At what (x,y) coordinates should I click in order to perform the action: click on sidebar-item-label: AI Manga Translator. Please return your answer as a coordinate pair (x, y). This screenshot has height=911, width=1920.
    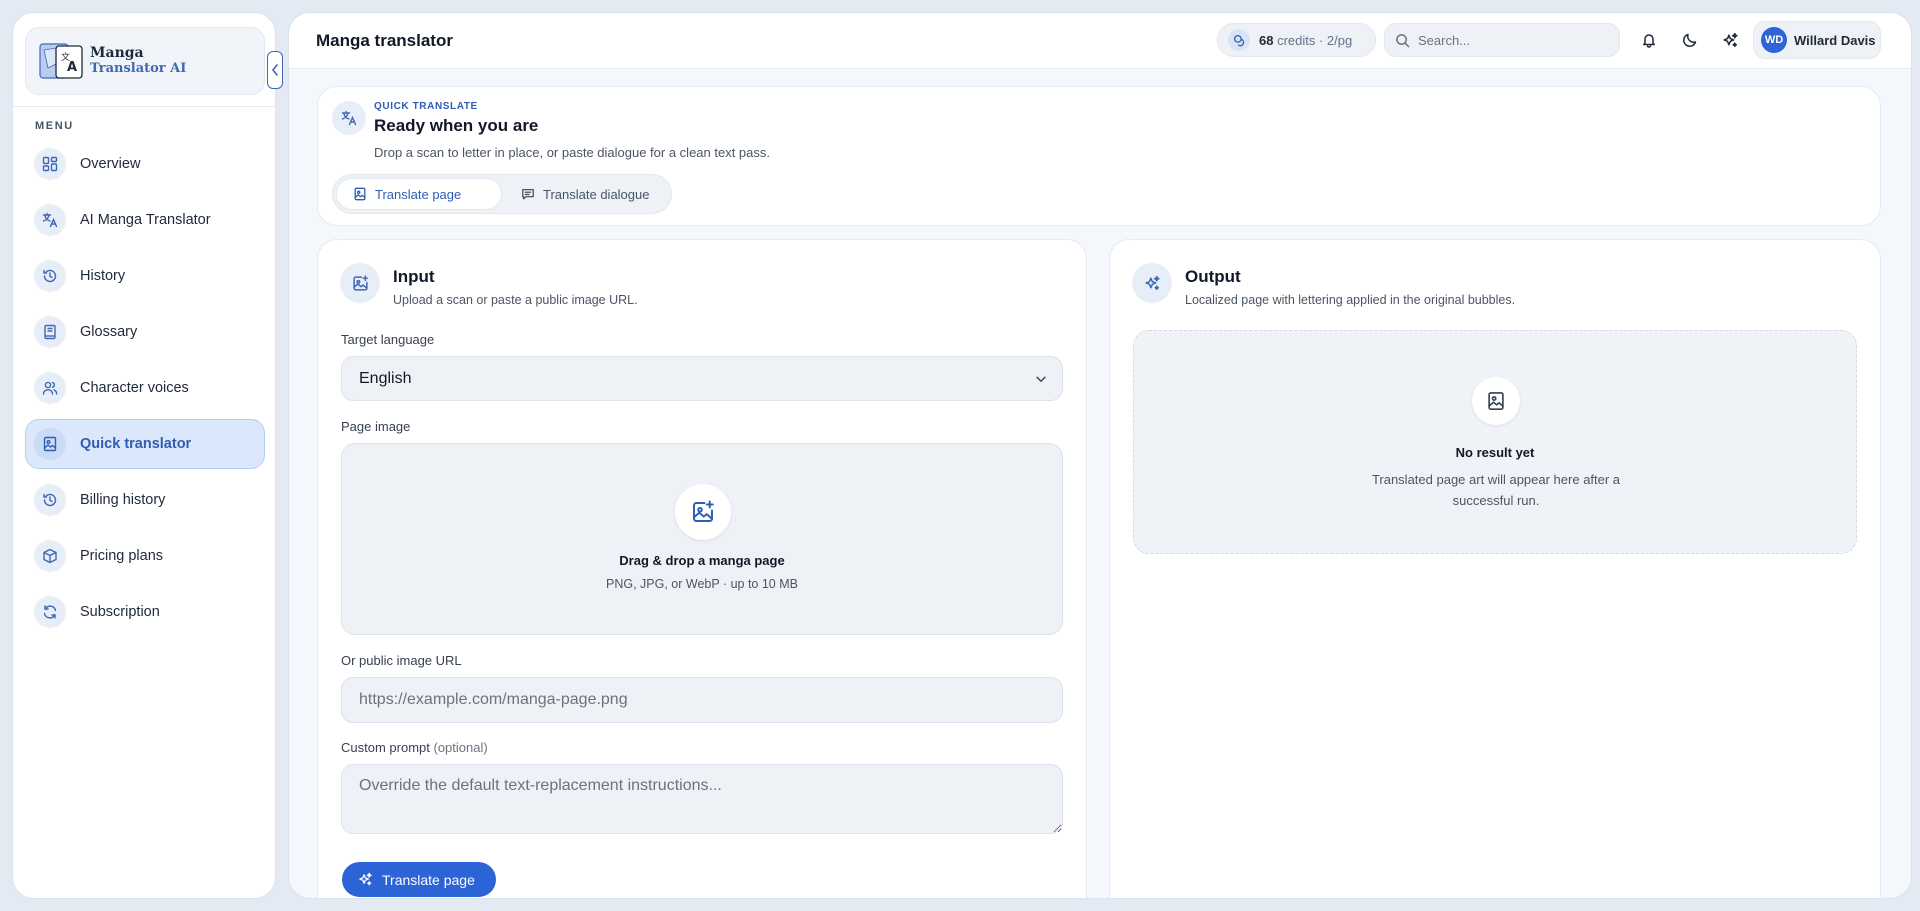
    Looking at the image, I should click on (145, 220).